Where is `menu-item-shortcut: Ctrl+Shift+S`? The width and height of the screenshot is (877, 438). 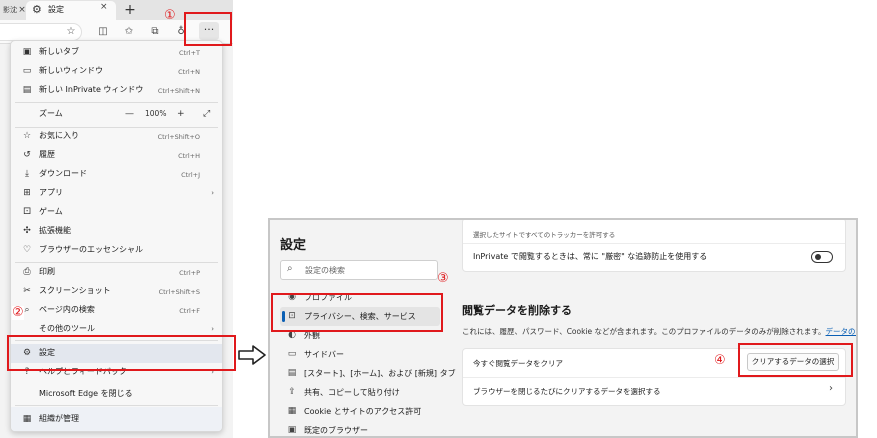
menu-item-shortcut: Ctrl+Shift+S is located at coordinates (179, 292).